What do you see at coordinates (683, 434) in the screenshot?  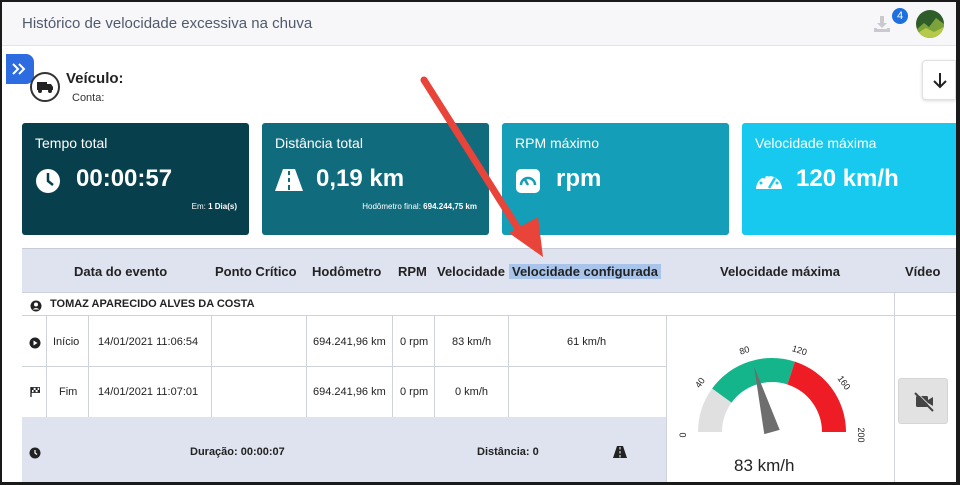 I see `gauge-tick-label: 0` at bounding box center [683, 434].